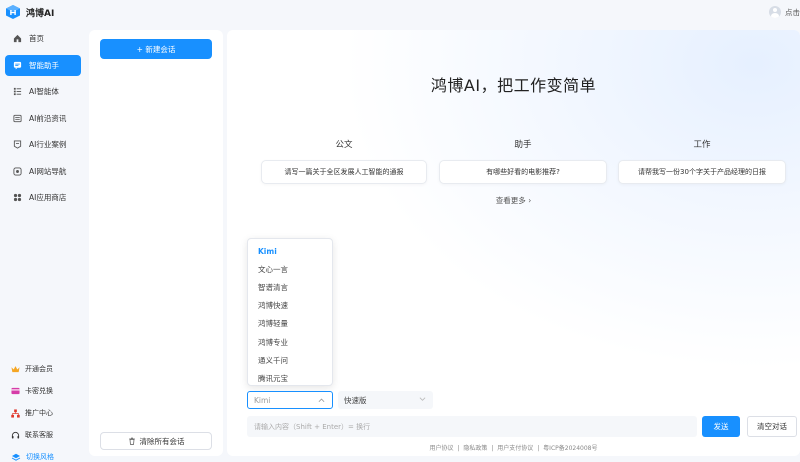 The image size is (800, 462). I want to click on nav-item-news: AI前沿资讯, so click(43, 118).